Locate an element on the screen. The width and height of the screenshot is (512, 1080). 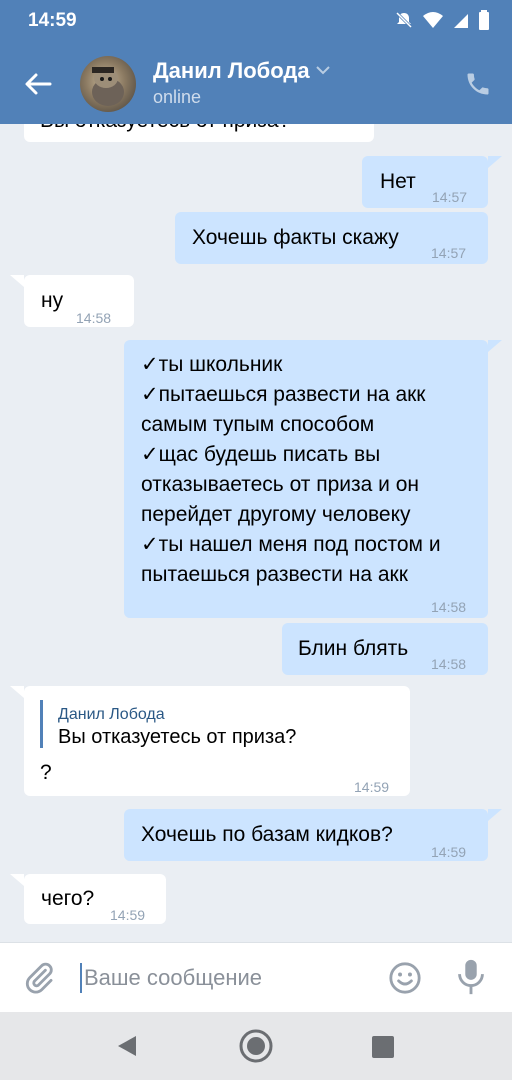
smile-icon is located at coordinates (405, 978).